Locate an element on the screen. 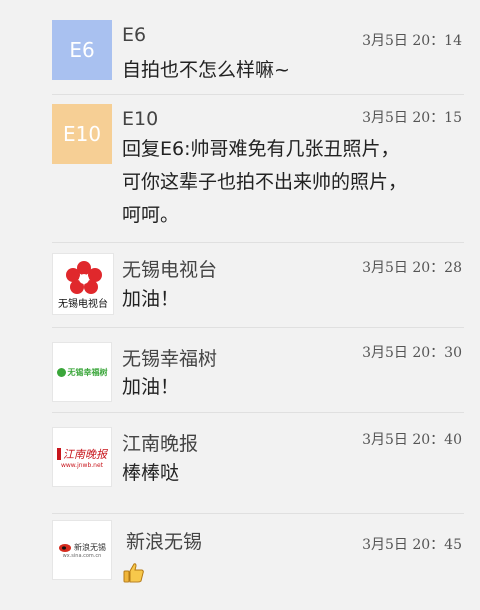  avatar: 无锡电视台 is located at coordinates (83, 284).